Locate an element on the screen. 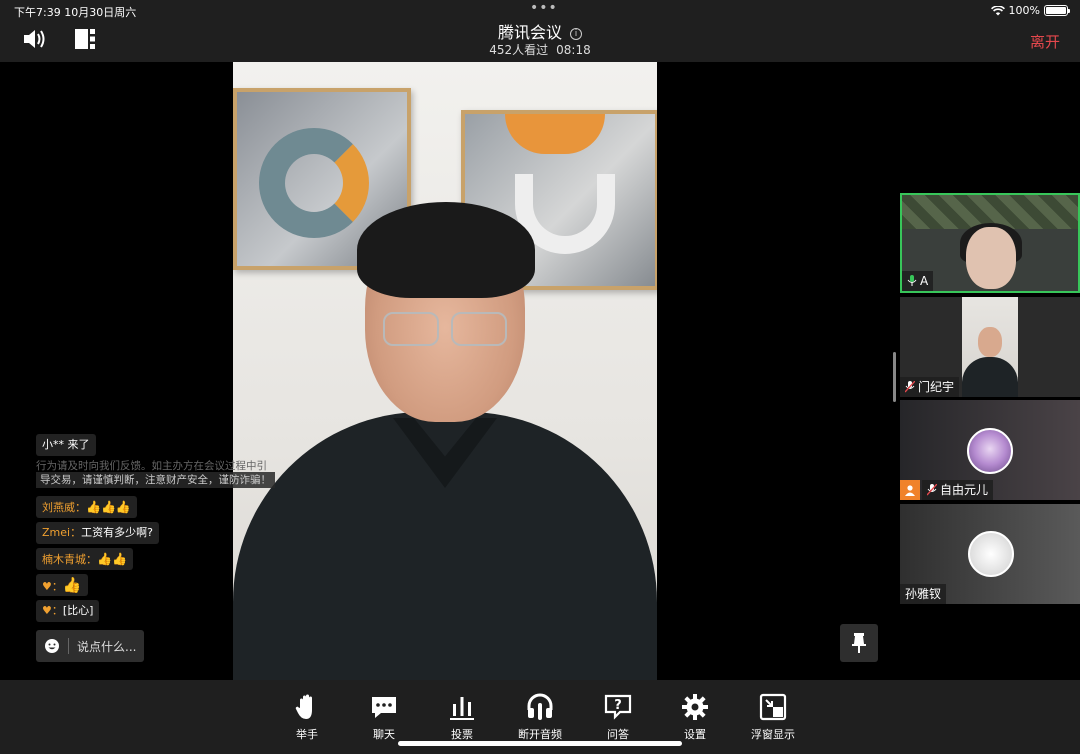 This screenshot has width=1080, height=754. chat-message: 刘燕威：👍👍👍 is located at coordinates (86, 507).